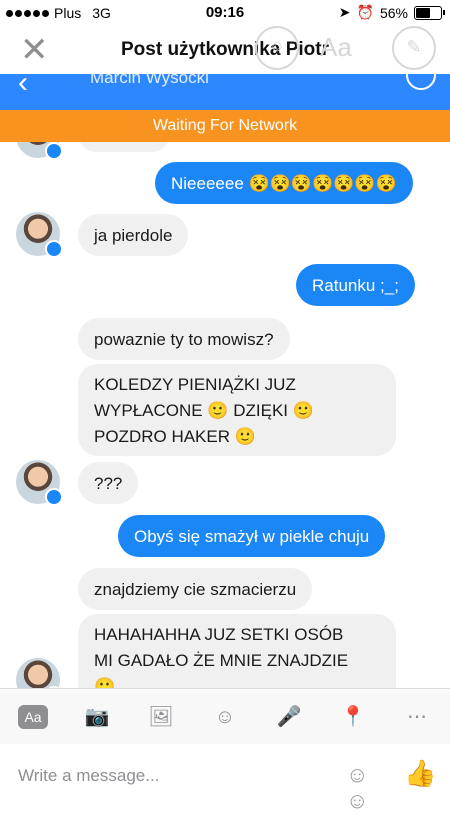 The image size is (450, 814). I want to click on emoji-icon: ☺, so click(225, 717).